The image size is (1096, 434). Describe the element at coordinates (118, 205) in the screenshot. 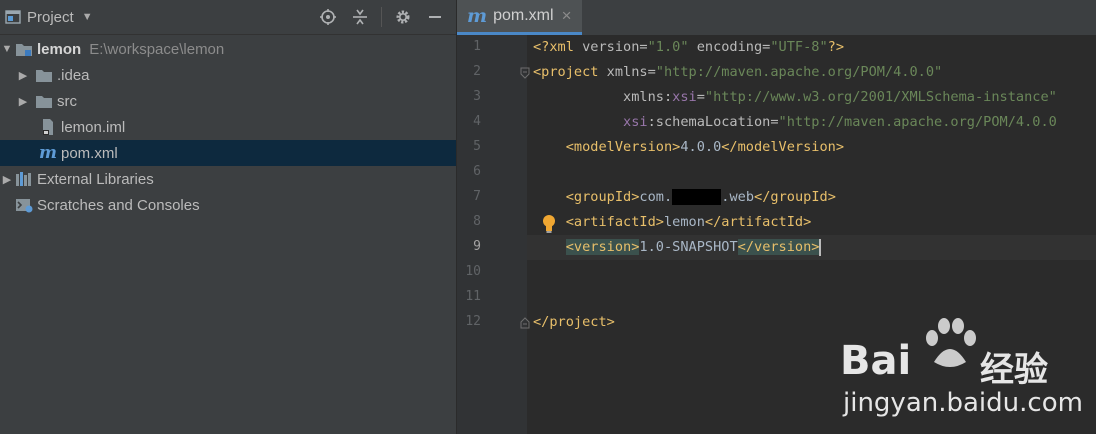

I see `tree-item-label: Scratches and Consoles` at that location.